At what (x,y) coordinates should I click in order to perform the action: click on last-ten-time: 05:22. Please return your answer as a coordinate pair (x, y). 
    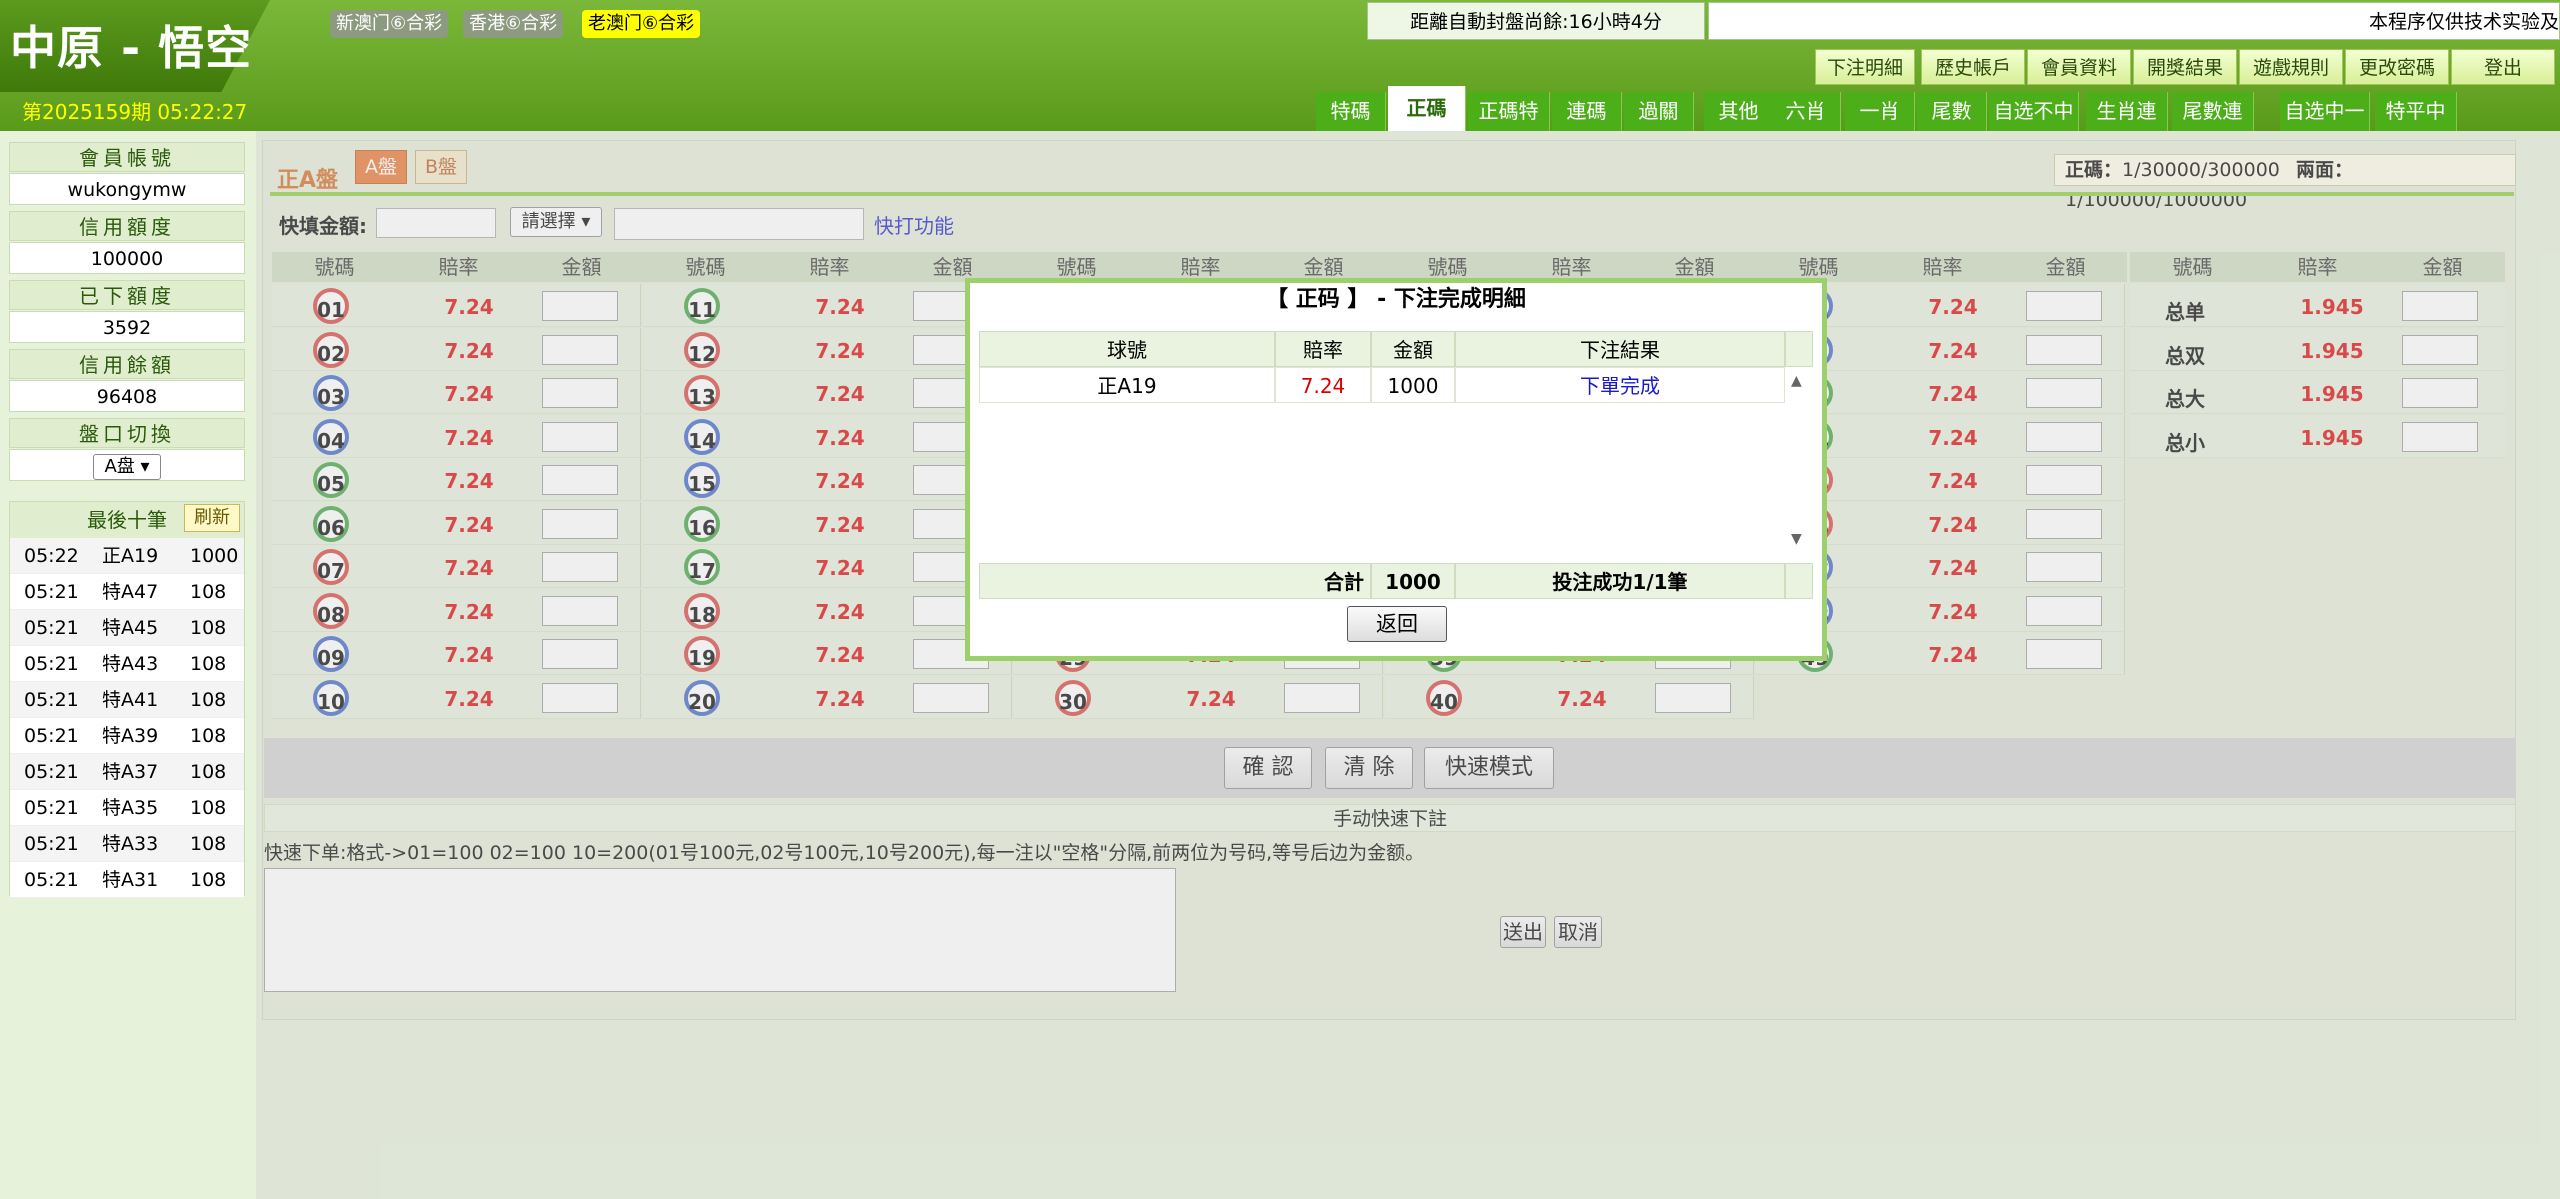
    Looking at the image, I should click on (51, 556).